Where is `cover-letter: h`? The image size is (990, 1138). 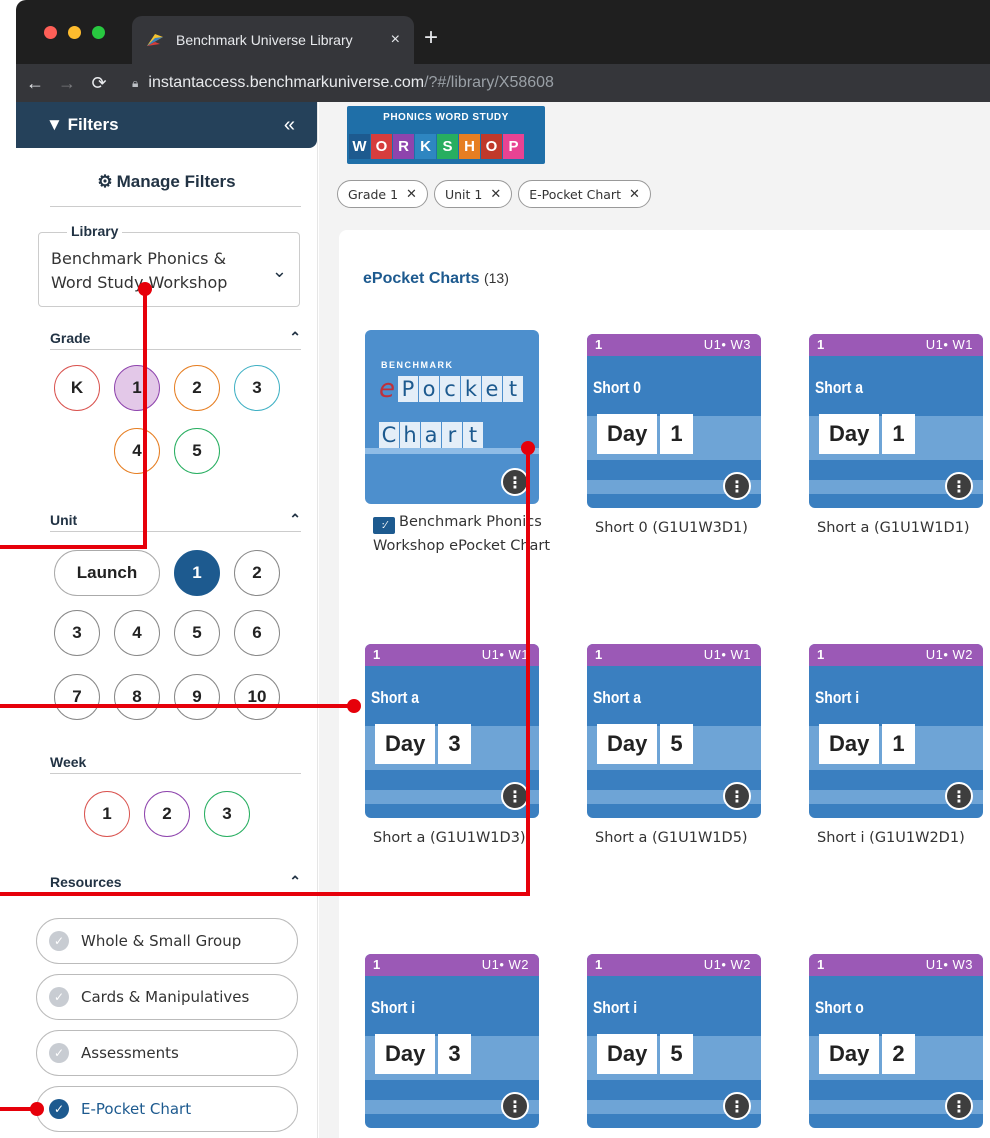 cover-letter: h is located at coordinates (410, 435).